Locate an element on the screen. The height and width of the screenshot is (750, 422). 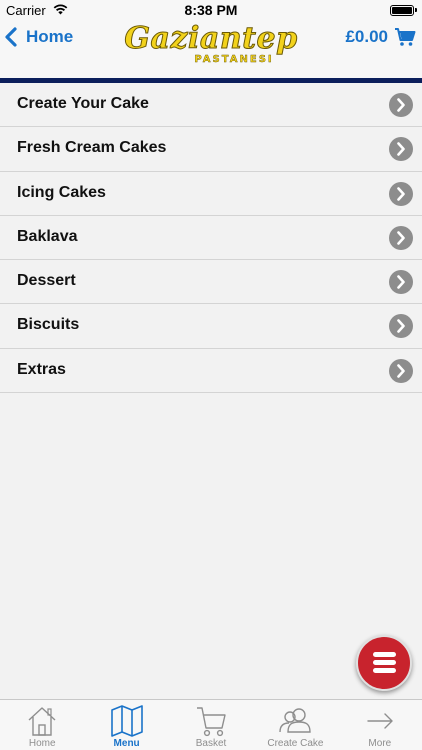
cart-button: £0.00 is located at coordinates (380, 37).